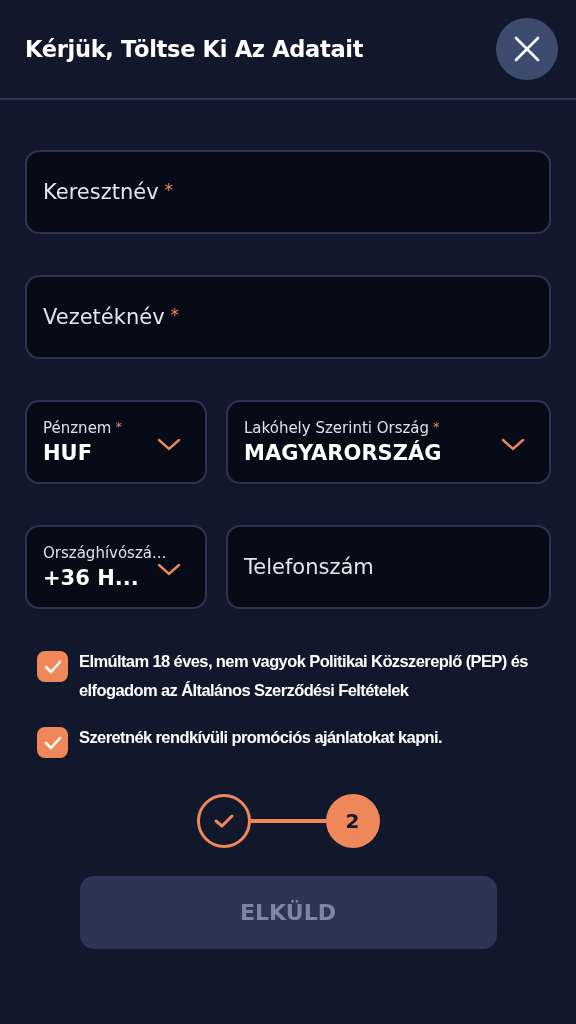 This screenshot has width=576, height=1024. I want to click on select-field: Lakóhely Szerinti Ország * MAGYARORSZÁG, so click(388, 442).